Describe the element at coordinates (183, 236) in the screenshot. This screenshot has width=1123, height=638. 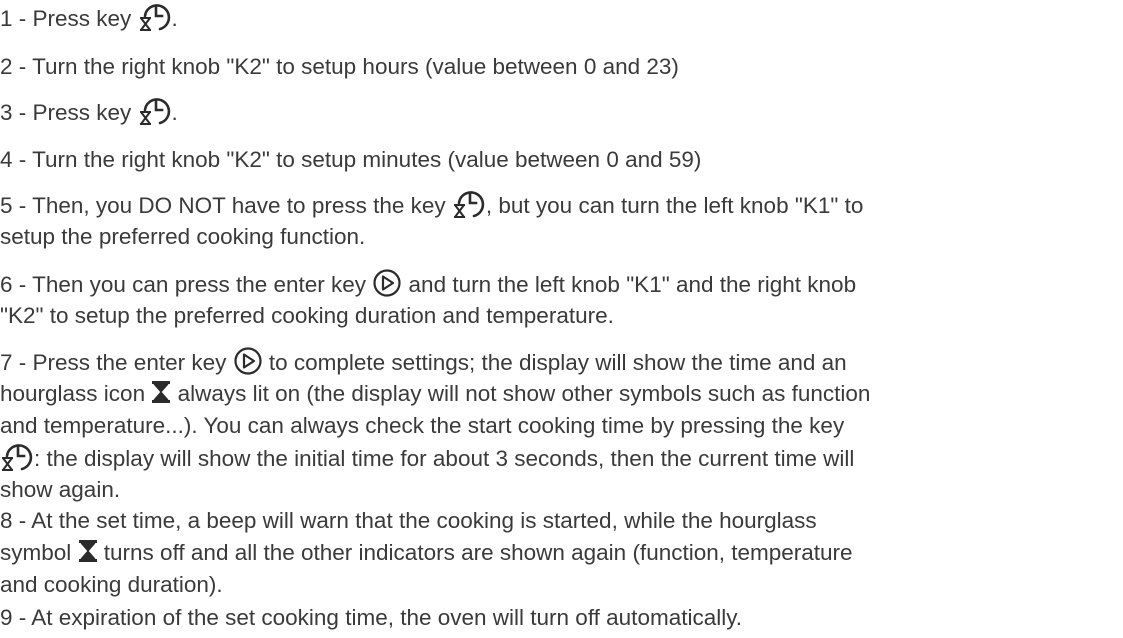
I see `step-5-line-2: setup the preferred cooking function.` at that location.